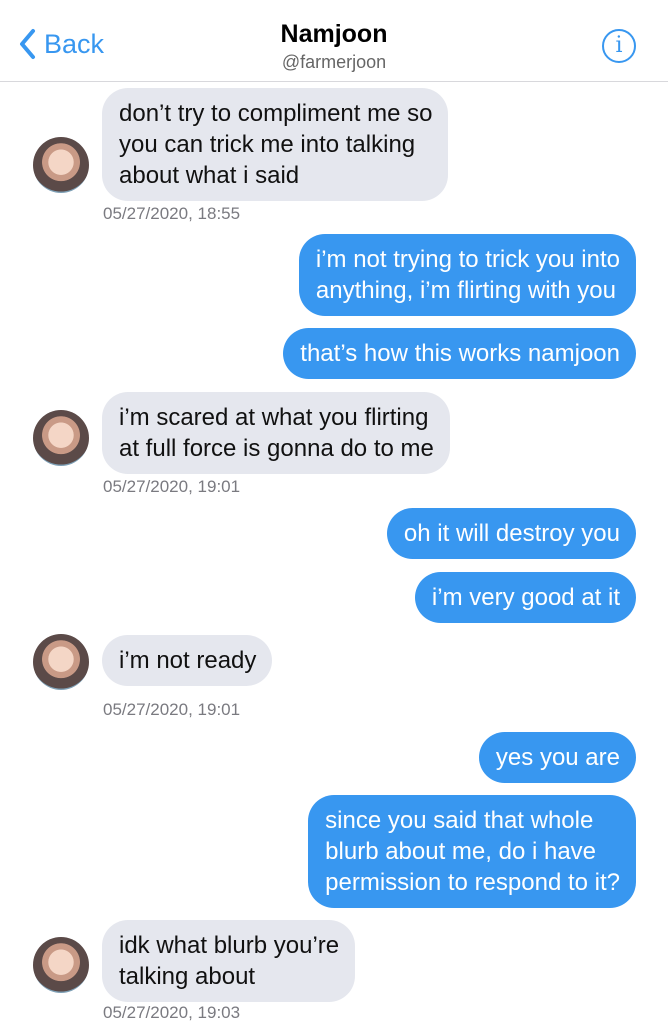  Describe the element at coordinates (472, 882) in the screenshot. I see `message-line: permission to respond to it?` at that location.